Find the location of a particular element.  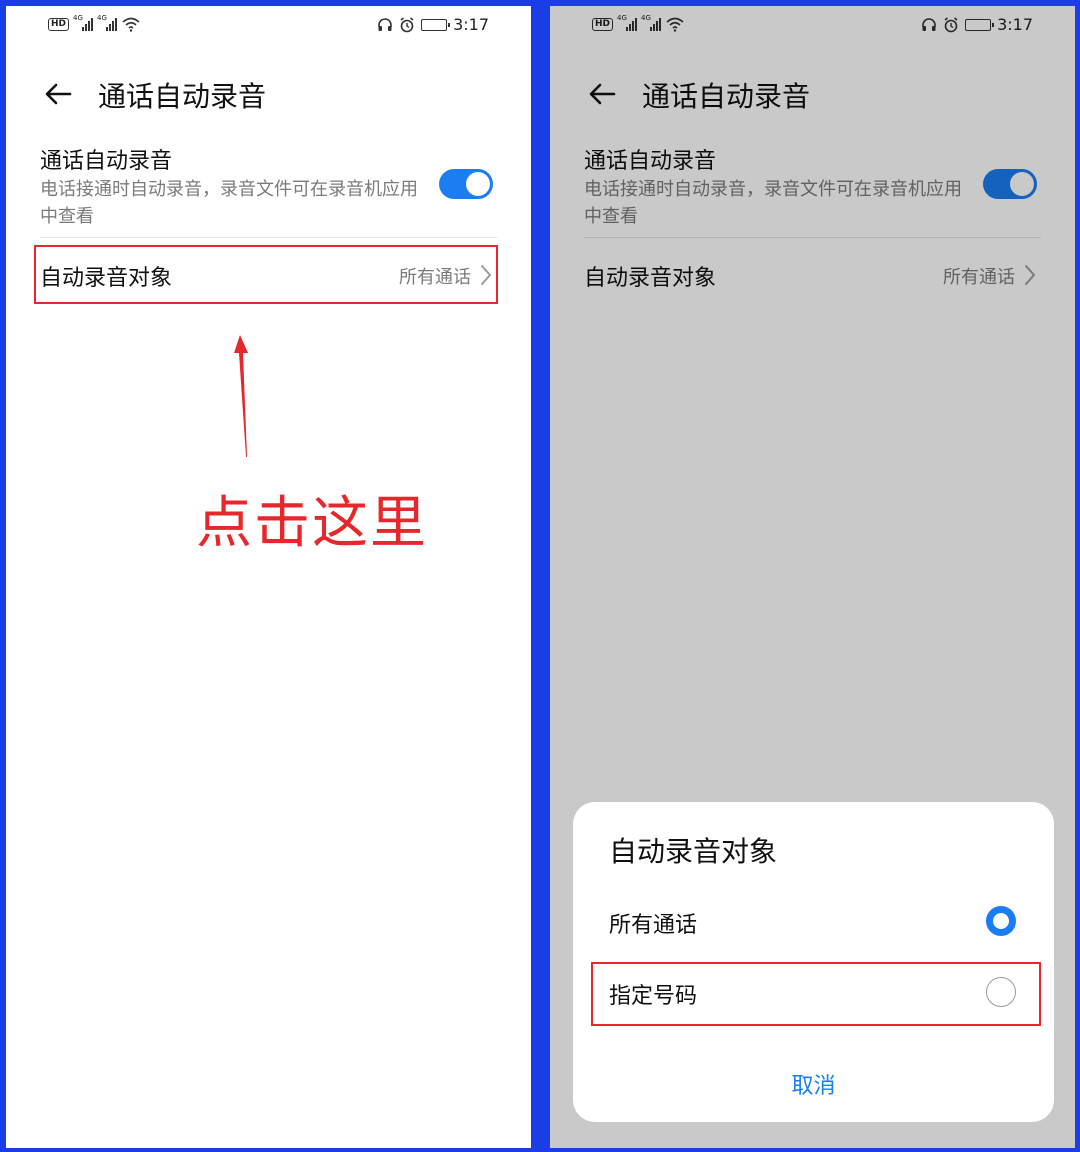

option-specific-numbers: 指定号码 is located at coordinates (813, 993).